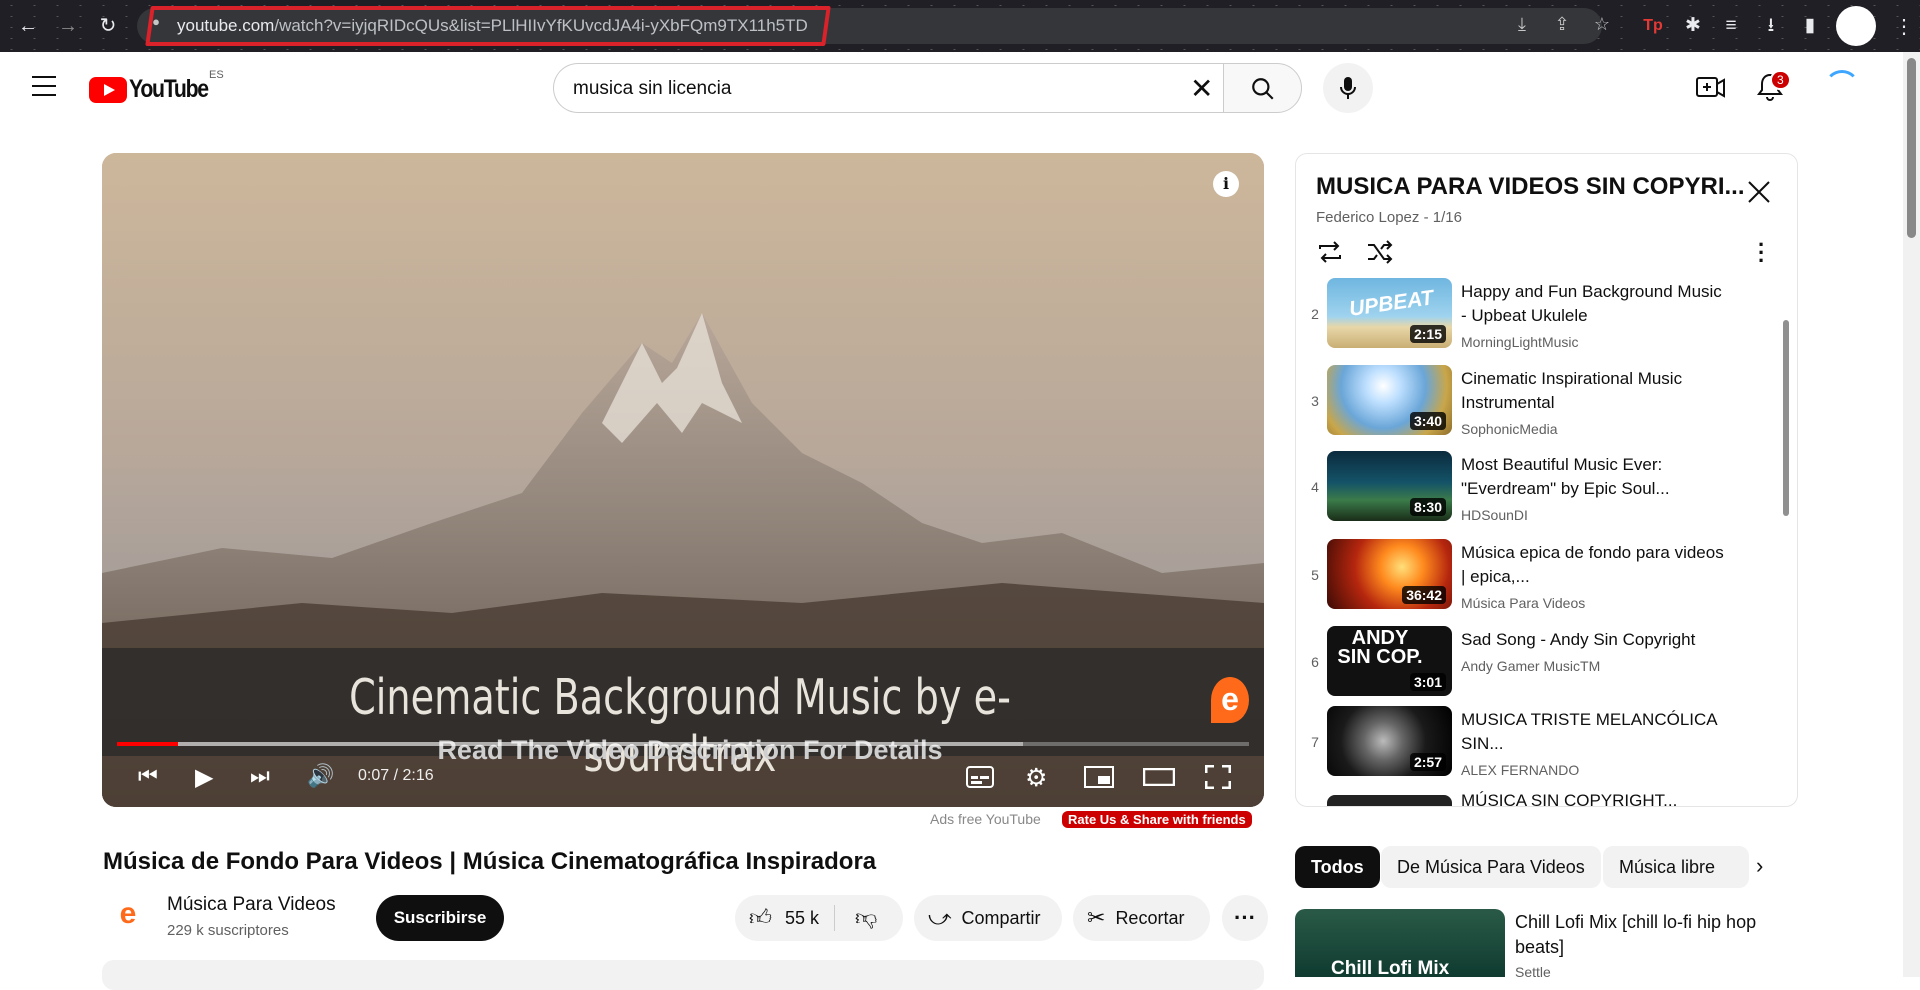 This screenshot has width=1920, height=990. What do you see at coordinates (148, 776) in the screenshot?
I see `previous-icon: ⏮` at bounding box center [148, 776].